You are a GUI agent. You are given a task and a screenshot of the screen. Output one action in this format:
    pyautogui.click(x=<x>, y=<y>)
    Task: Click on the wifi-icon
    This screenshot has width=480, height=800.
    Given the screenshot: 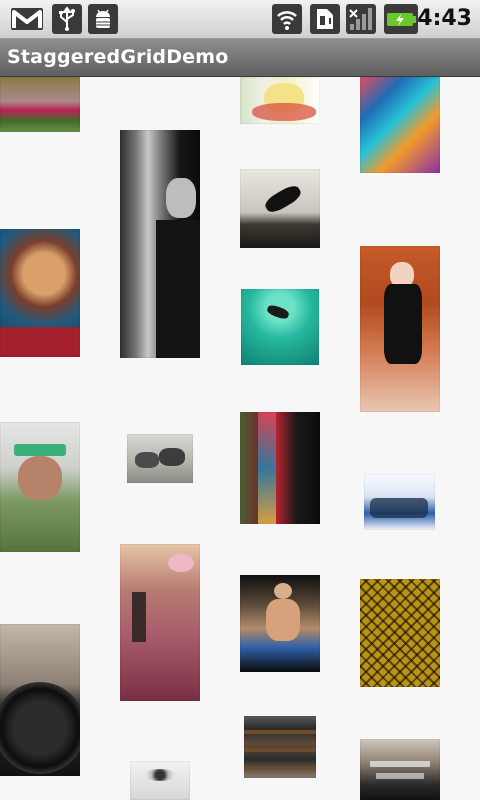 What is the action you would take?
    pyautogui.click(x=287, y=19)
    